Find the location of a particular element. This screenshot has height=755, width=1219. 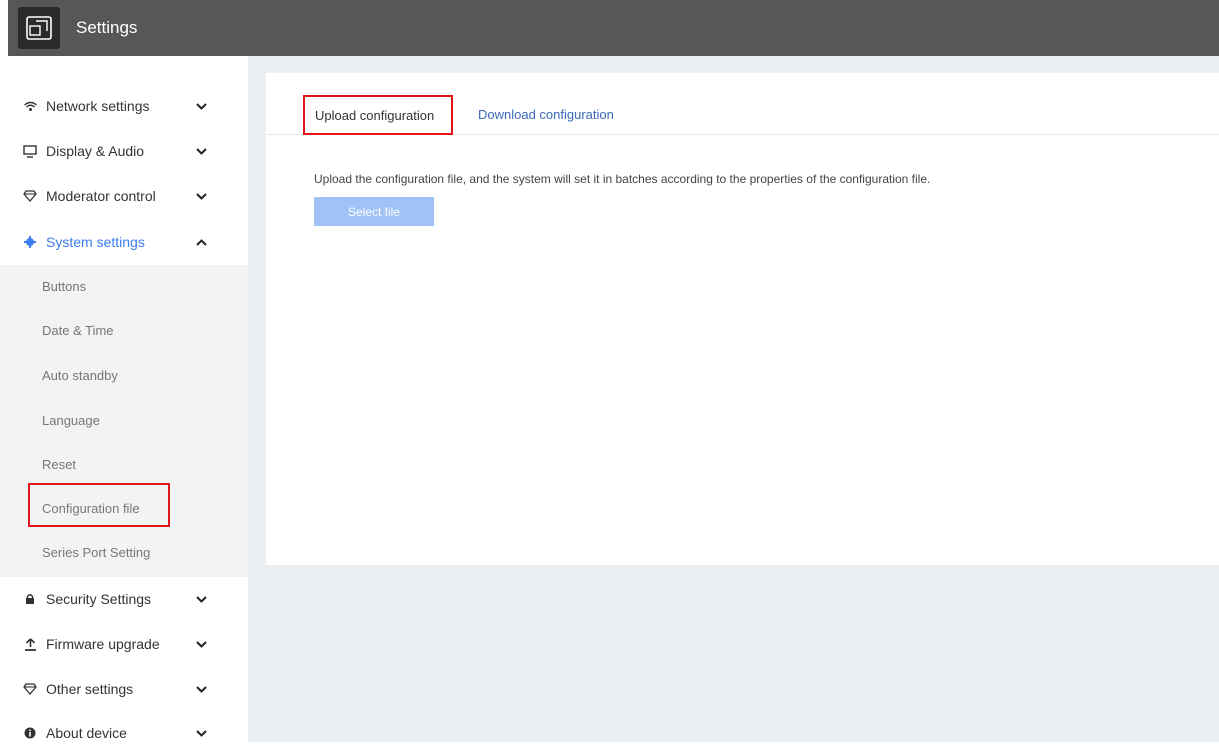

sidebar-subitem-buttons: Buttons is located at coordinates (64, 286).